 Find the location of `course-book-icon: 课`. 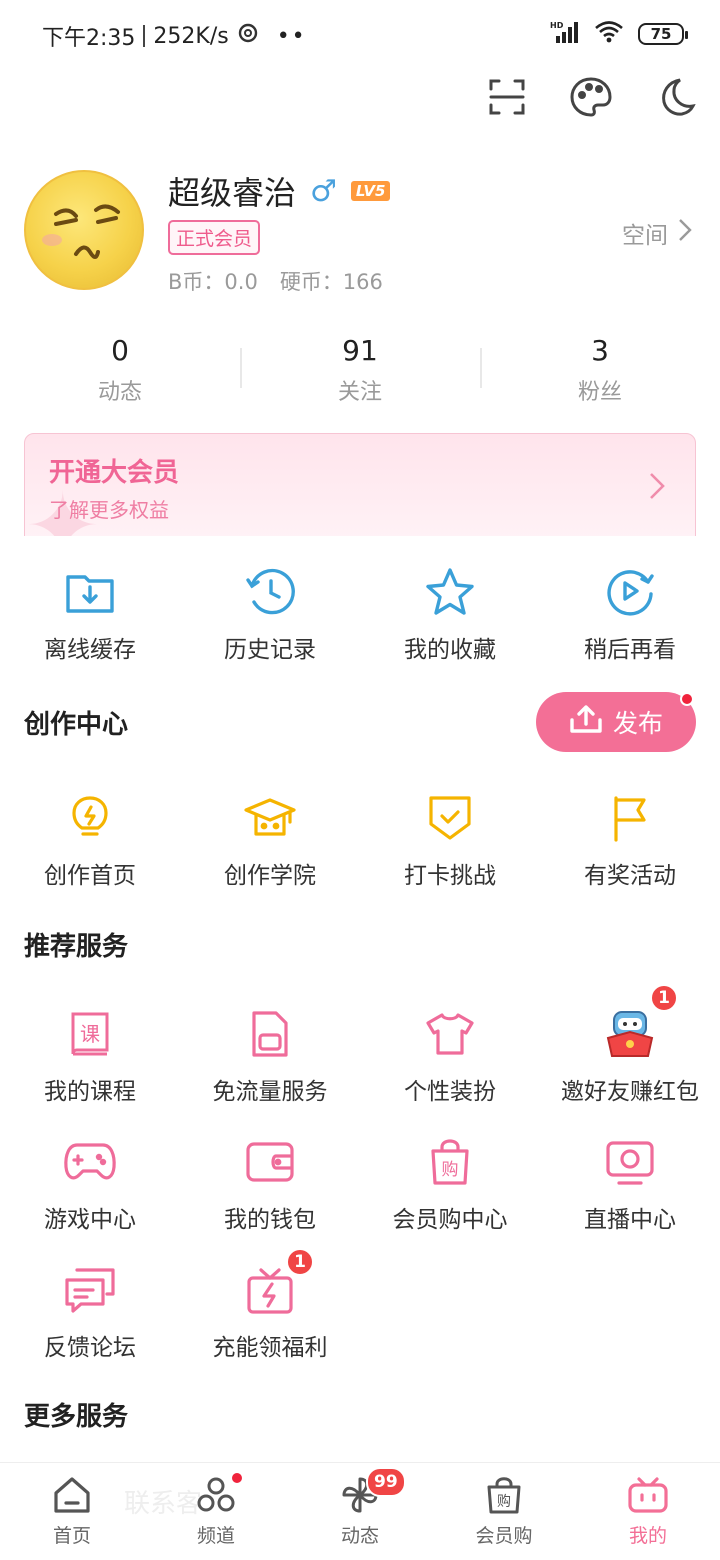

course-book-icon: 课 is located at coordinates (90, 1034).